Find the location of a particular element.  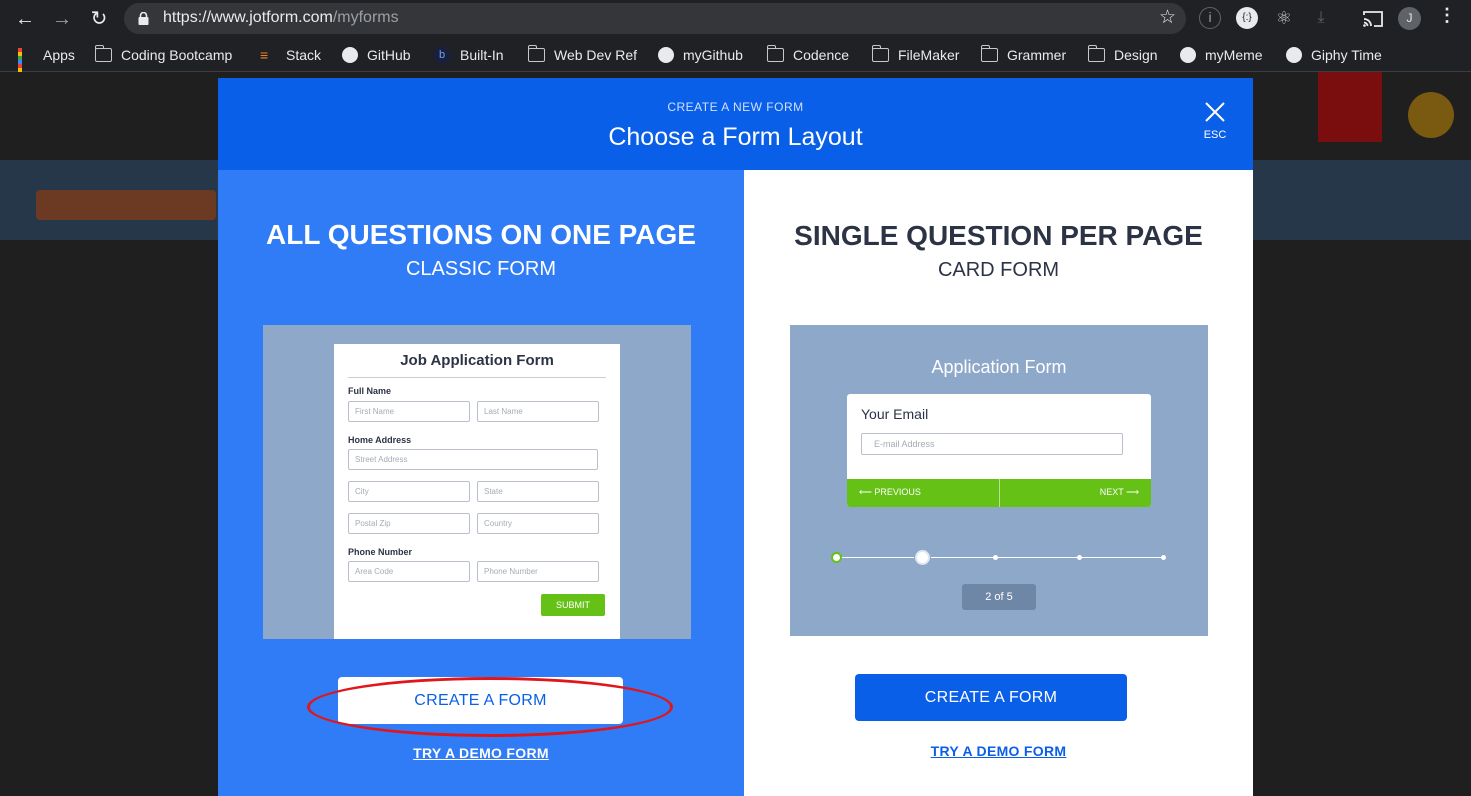

preview-submit-button: SUBMIT is located at coordinates (573, 605).